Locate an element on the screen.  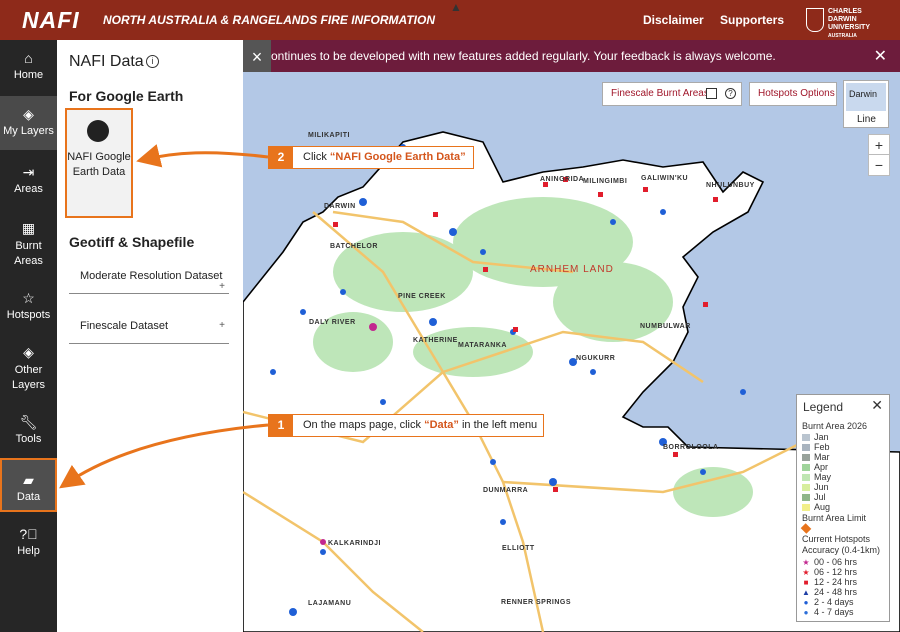
legend-title: Legend is located at coordinates (823, 407).